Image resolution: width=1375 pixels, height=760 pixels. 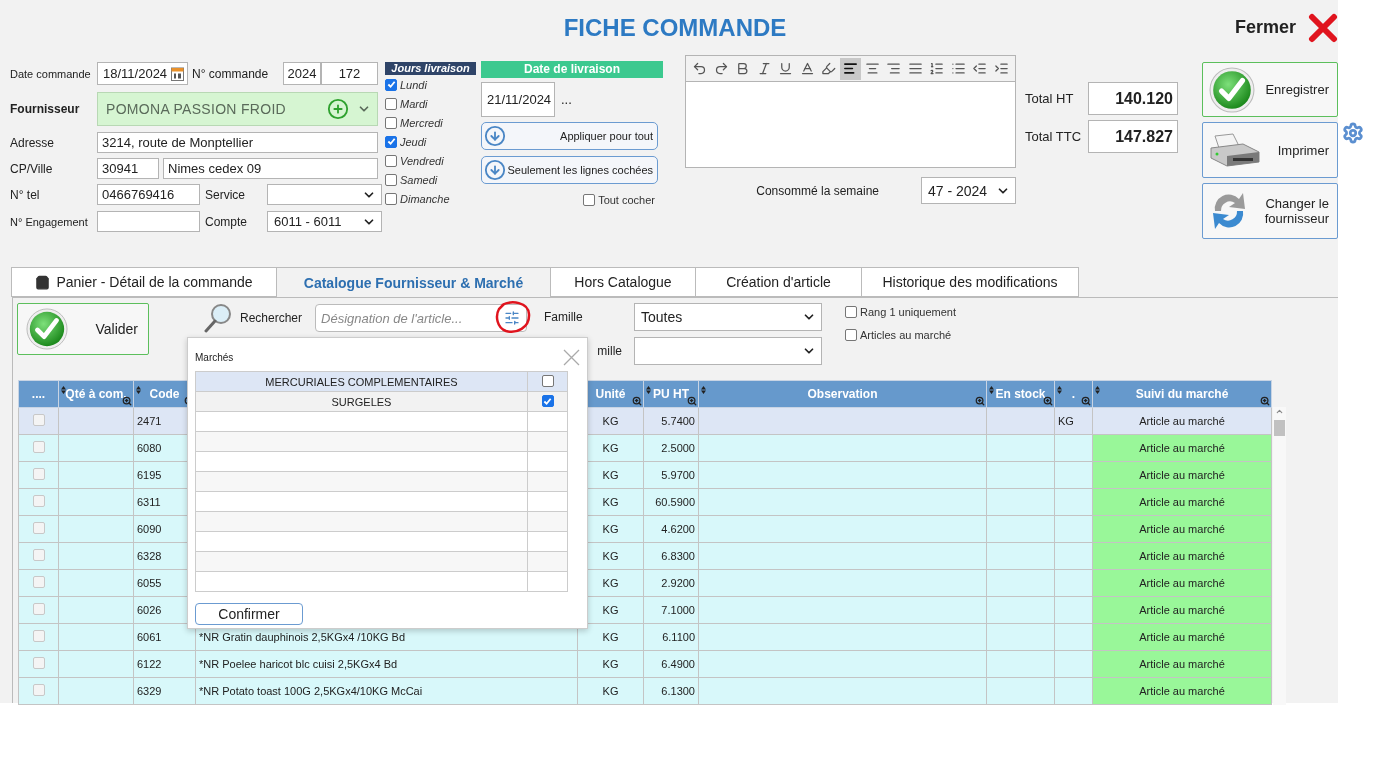 I want to click on confirm-button: Confirmer, so click(x=249, y=614).